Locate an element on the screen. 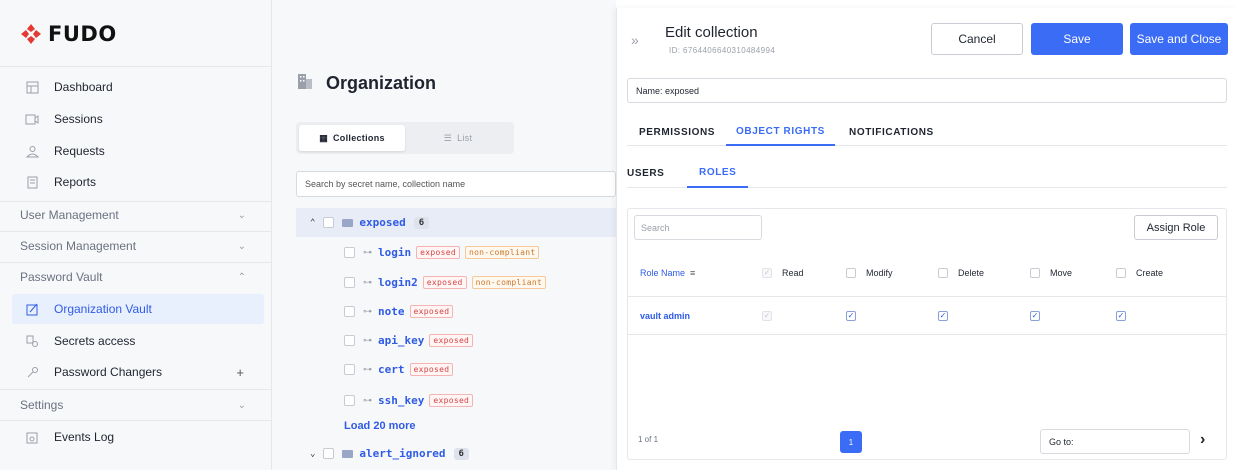 This screenshot has height=470, width=1236. assign-role-button: Assign Role is located at coordinates (1176, 227).